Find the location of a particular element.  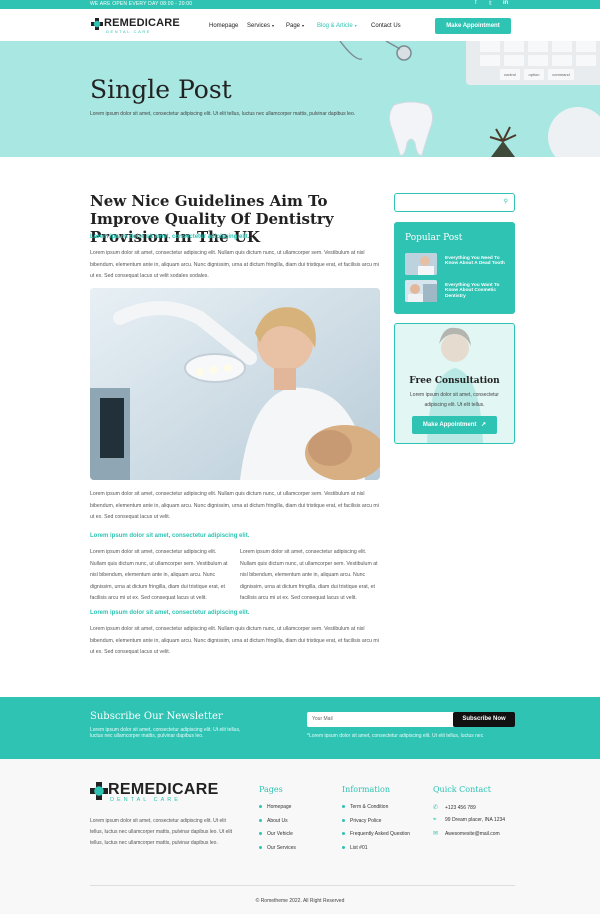

nav-page: Page ▾ is located at coordinates (295, 26).